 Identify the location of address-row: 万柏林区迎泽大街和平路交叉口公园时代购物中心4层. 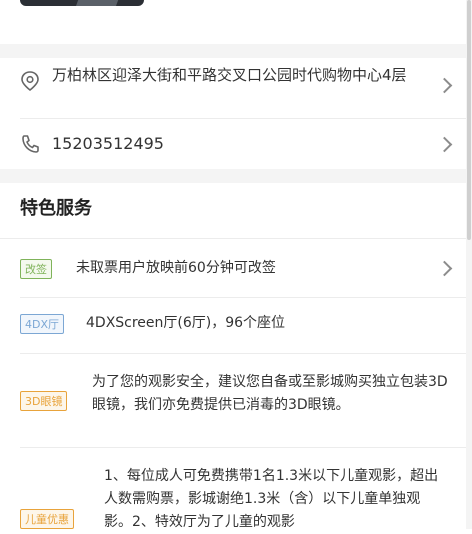
(236, 88).